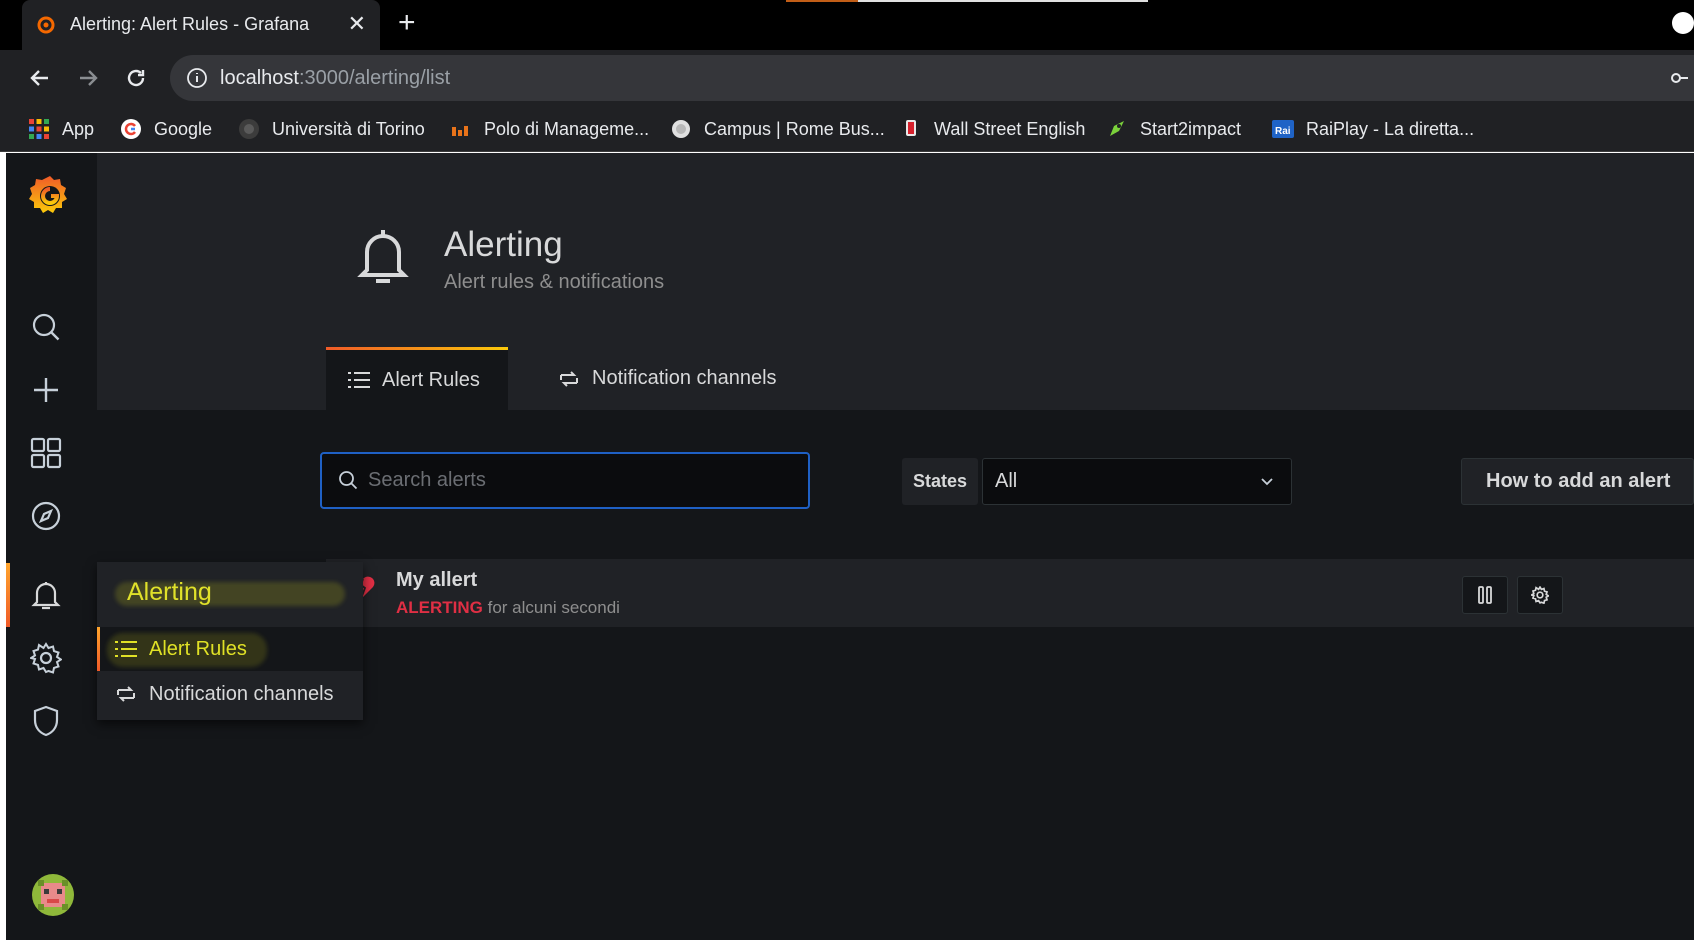 This screenshot has height=940, width=1694. Describe the element at coordinates (554, 282) in the screenshot. I see `page-subtitle: Alert rules & notifications` at that location.